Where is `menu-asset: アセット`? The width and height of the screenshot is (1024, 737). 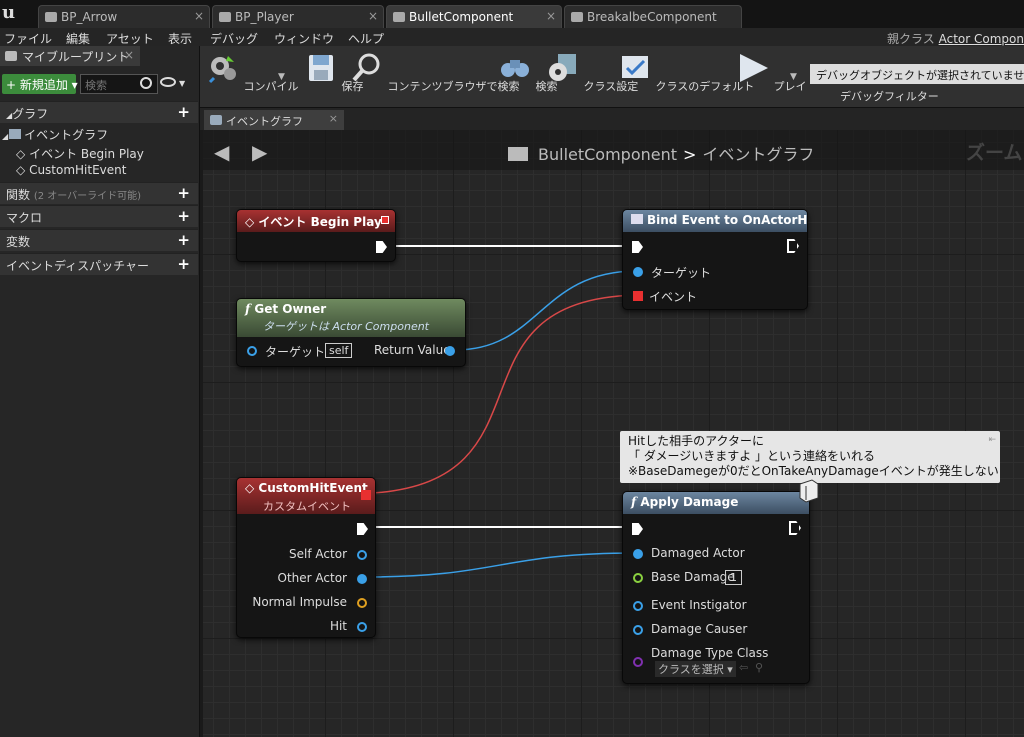 menu-asset: アセット is located at coordinates (130, 38).